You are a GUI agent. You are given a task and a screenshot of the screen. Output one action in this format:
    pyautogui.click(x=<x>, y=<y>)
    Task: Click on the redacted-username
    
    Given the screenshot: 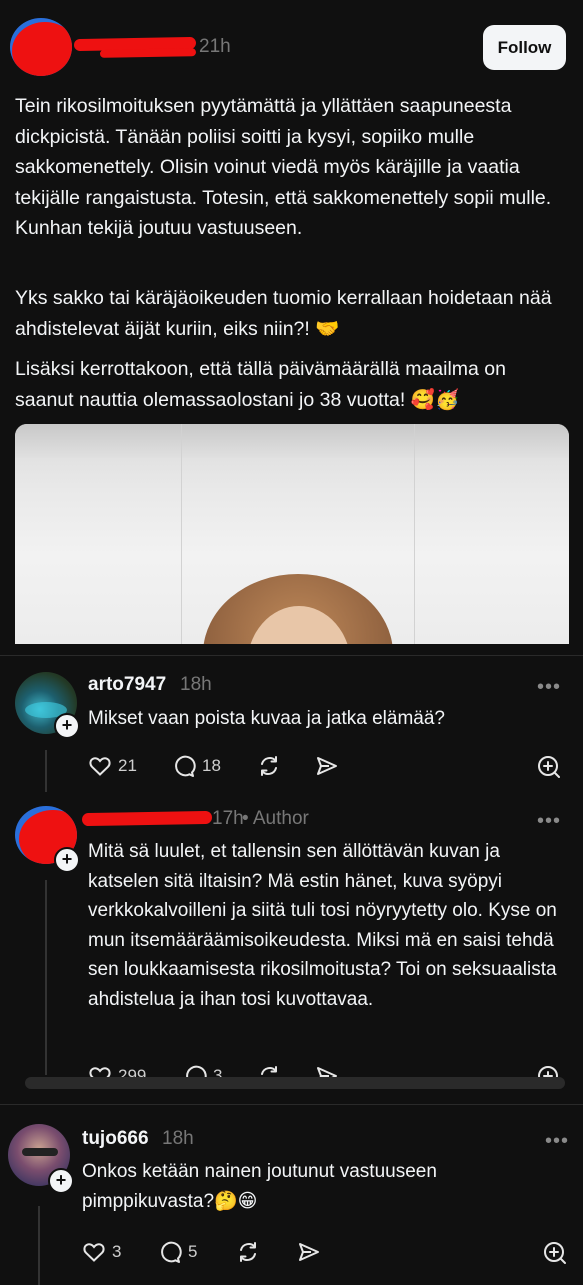 What is the action you would take?
    pyautogui.click(x=147, y=818)
    